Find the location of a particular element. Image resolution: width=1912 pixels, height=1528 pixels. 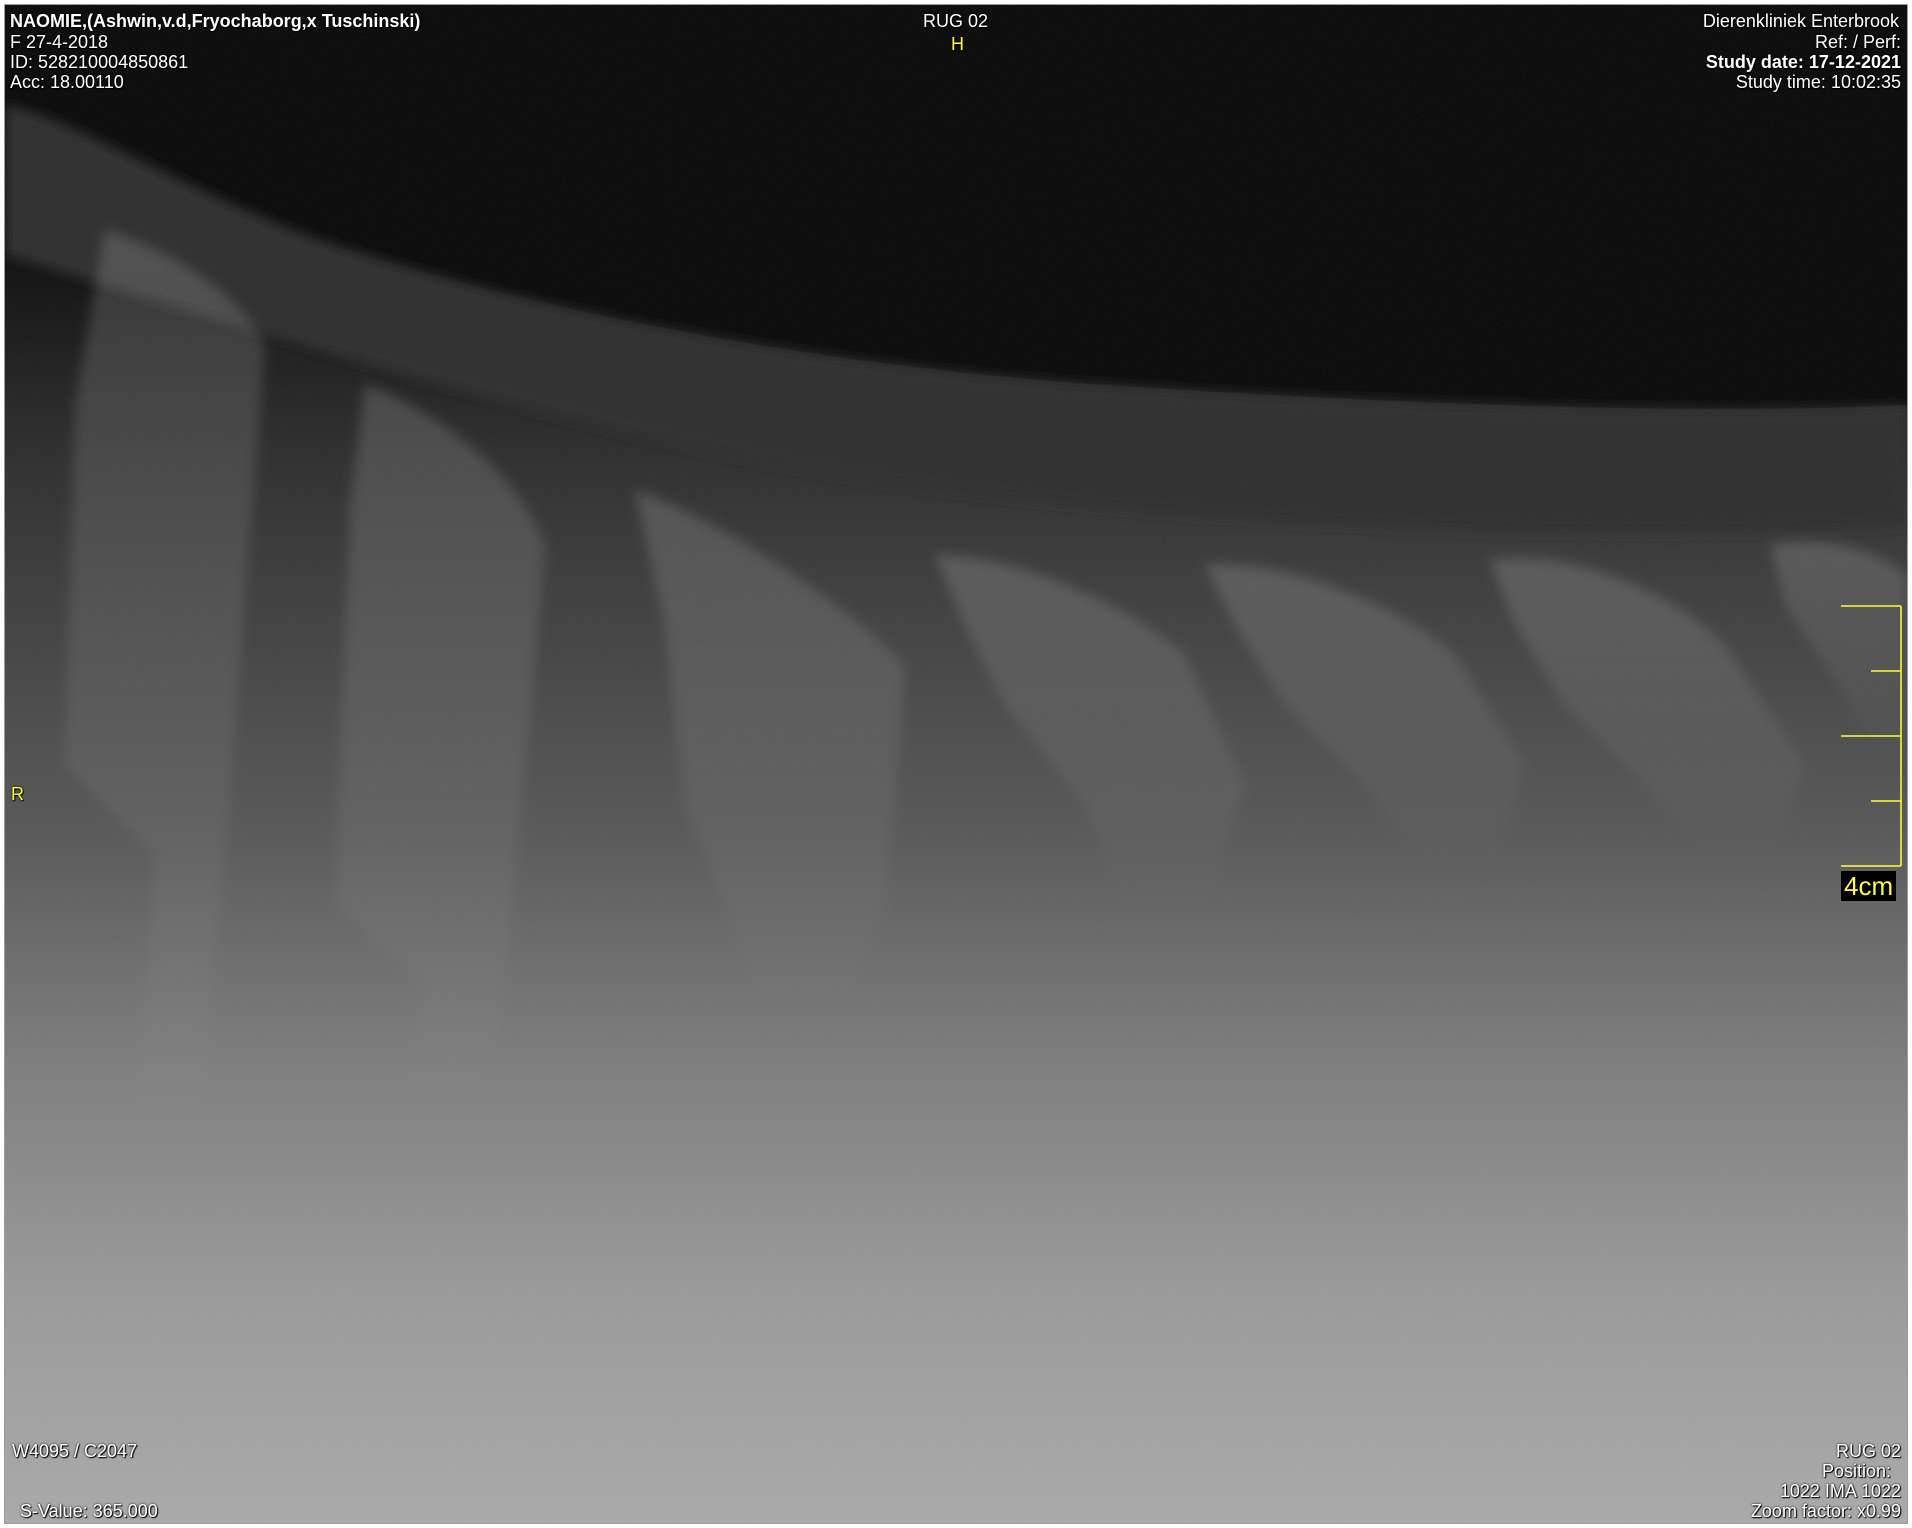

window-level: W4095 / C2047 is located at coordinates (75, 1451).